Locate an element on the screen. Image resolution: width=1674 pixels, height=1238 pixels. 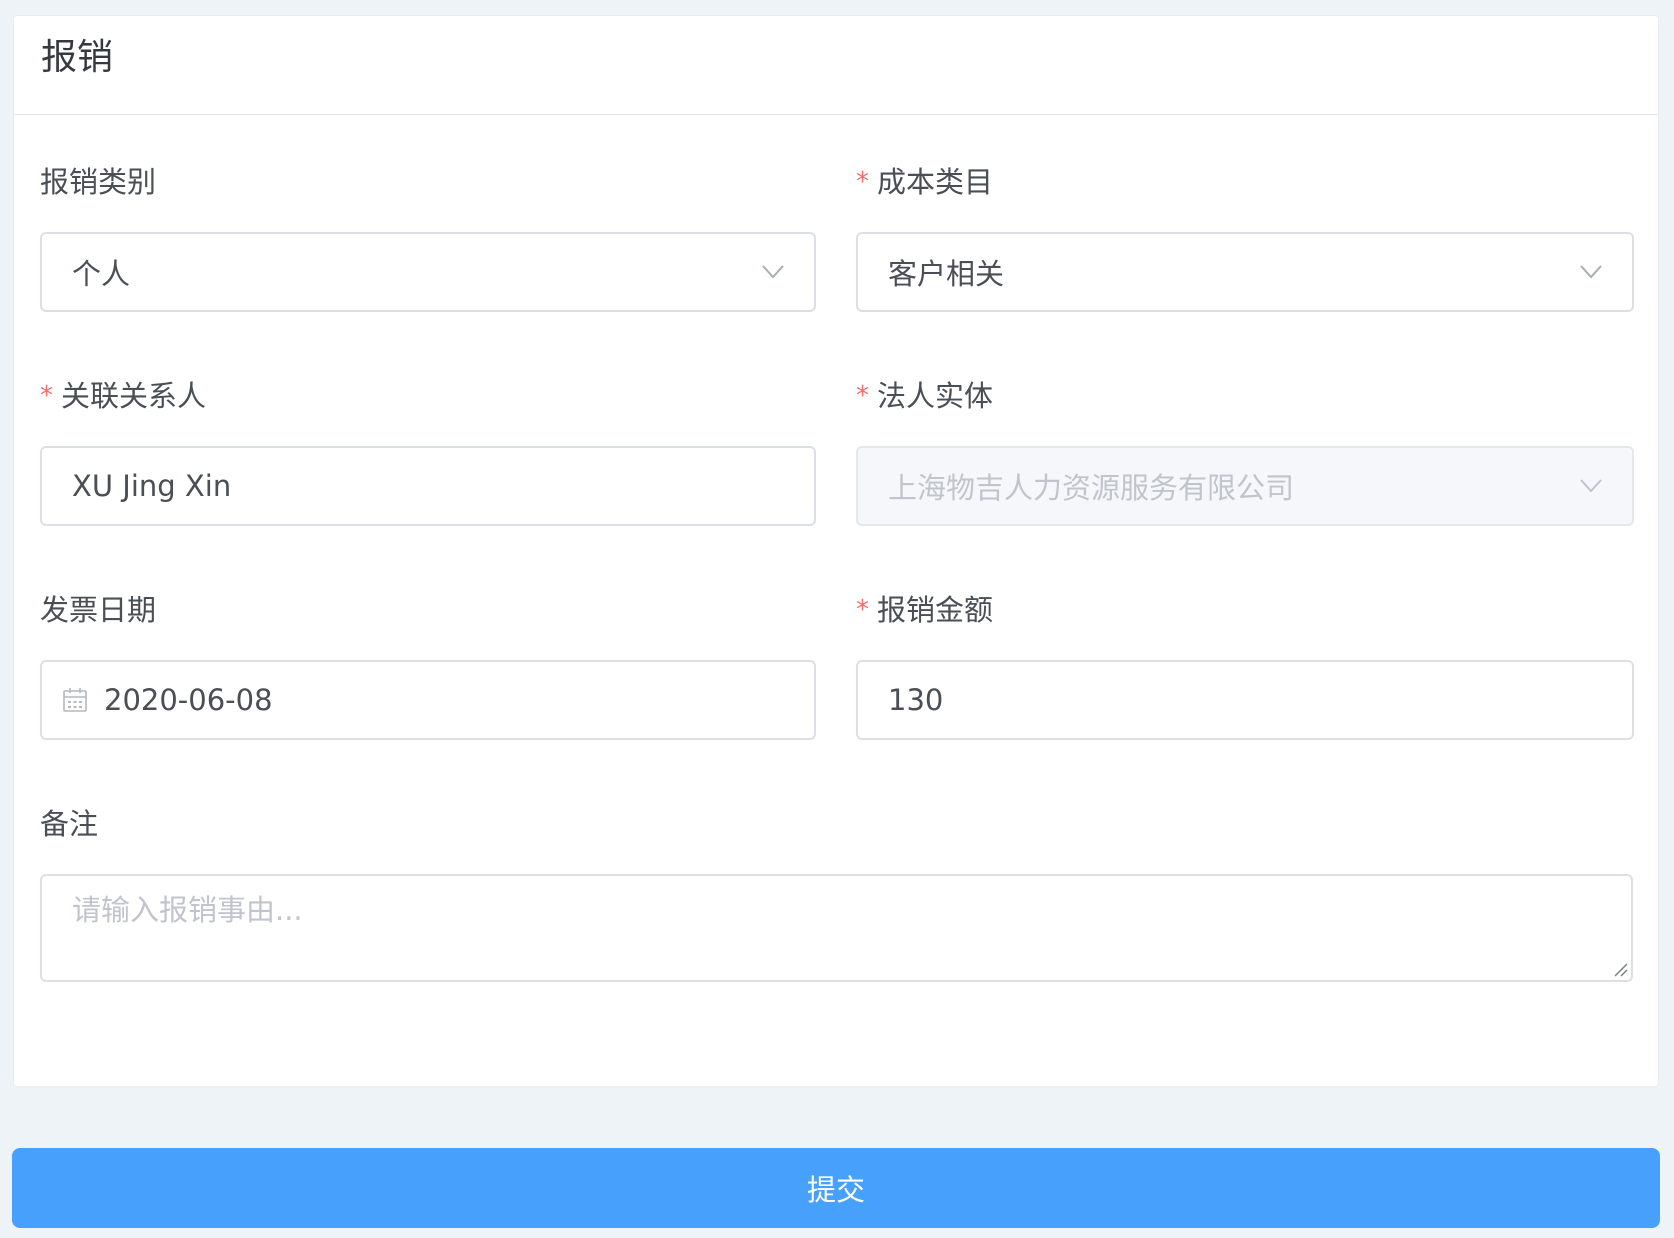
cost-item-value: 客户相关 is located at coordinates (946, 274).